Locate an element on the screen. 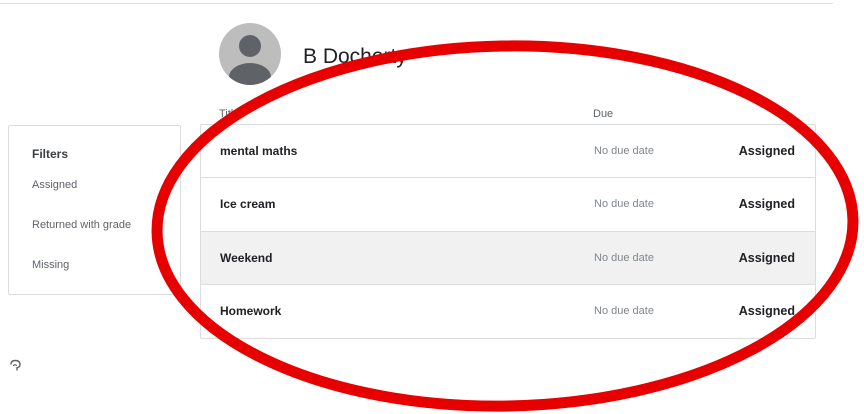 This screenshot has width=864, height=414. column-header-title: Title is located at coordinates (229, 114).